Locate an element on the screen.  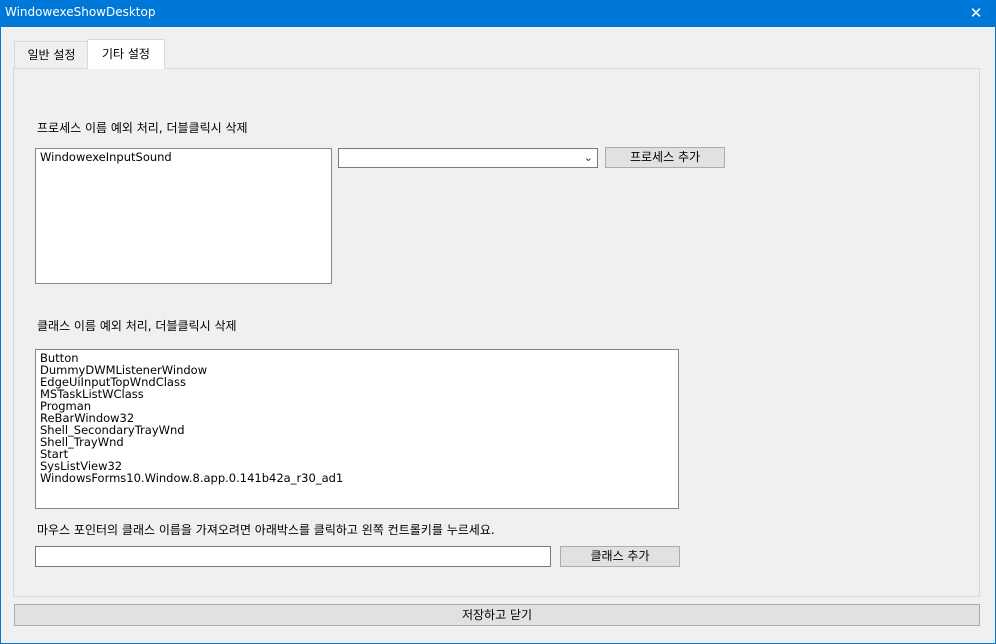
process-exception-listbox: WindowexeInputSound is located at coordinates (183, 216).